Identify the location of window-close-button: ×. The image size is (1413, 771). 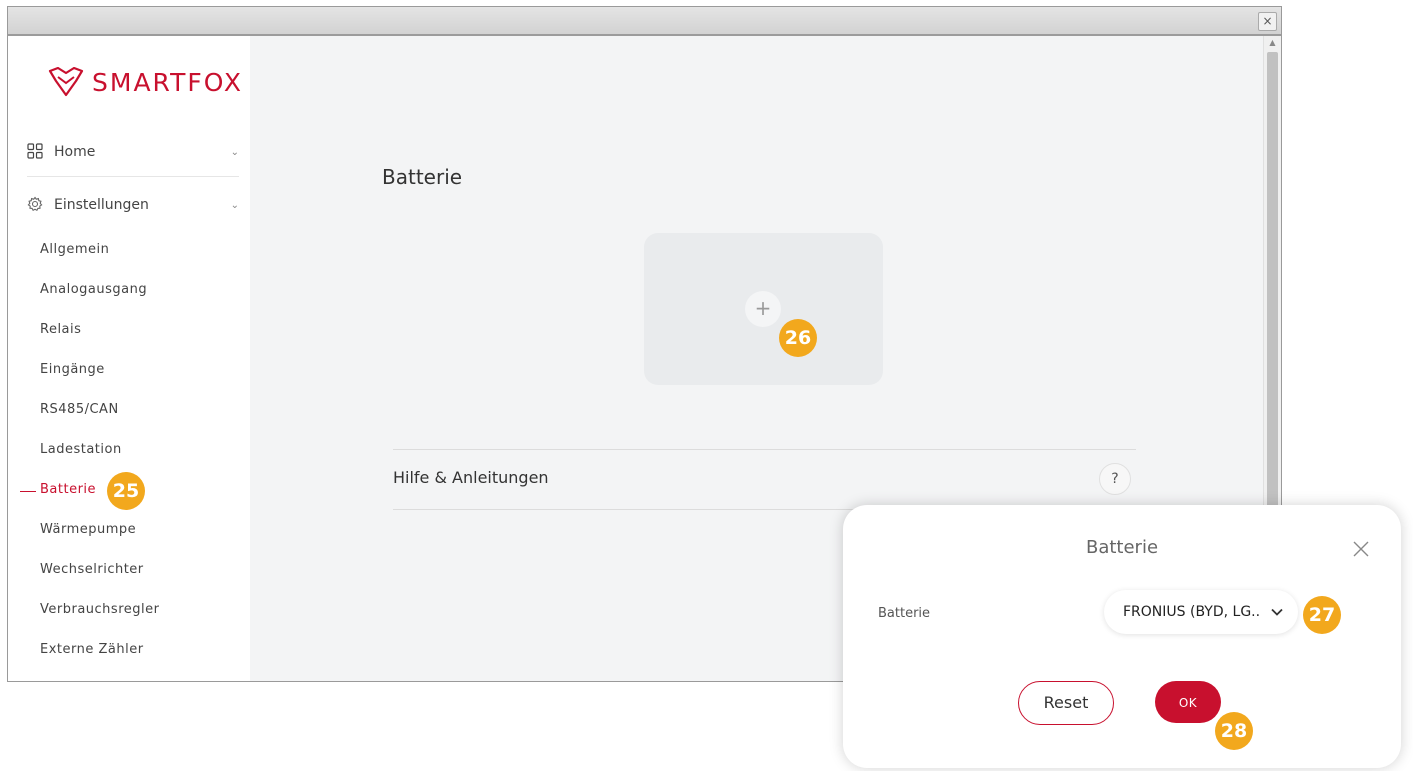
(1267, 21).